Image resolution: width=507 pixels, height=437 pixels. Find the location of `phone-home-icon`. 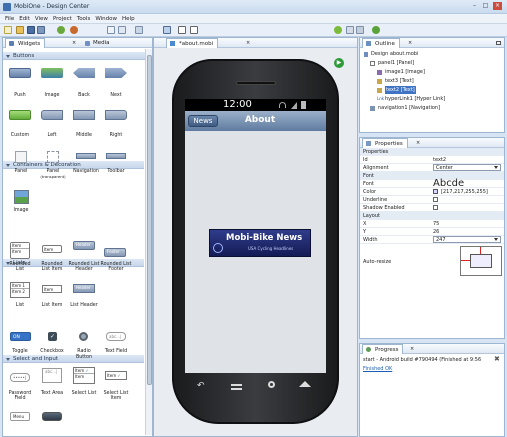

phone-home-icon is located at coordinates (305, 384).